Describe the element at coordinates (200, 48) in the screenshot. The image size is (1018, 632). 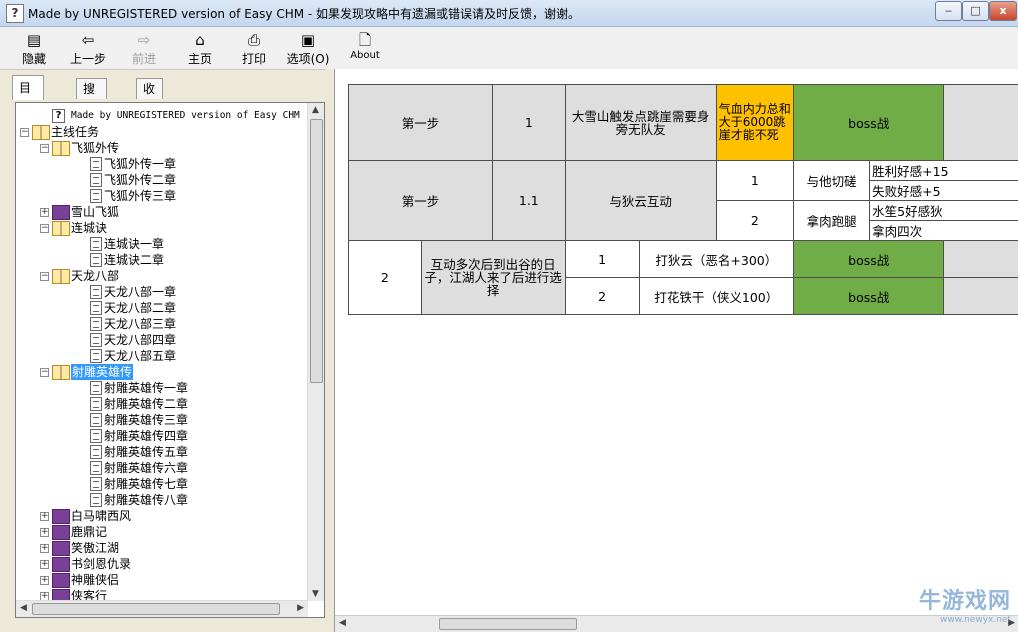
I see `home-button: ⌂ 主页` at that location.